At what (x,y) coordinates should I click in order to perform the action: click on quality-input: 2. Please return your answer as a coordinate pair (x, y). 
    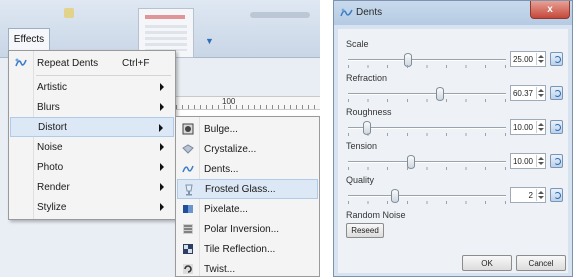
    Looking at the image, I should click on (528, 195).